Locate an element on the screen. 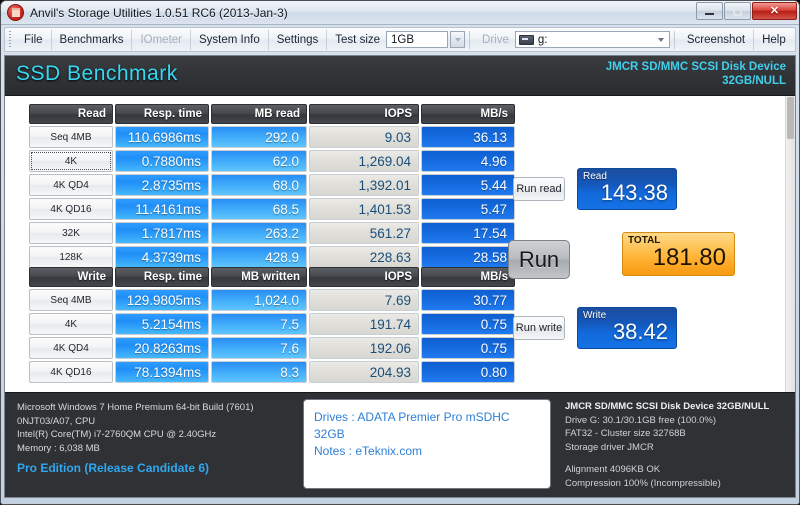 The width and height of the screenshot is (800, 505). read-col-header: Read is located at coordinates (71, 114).